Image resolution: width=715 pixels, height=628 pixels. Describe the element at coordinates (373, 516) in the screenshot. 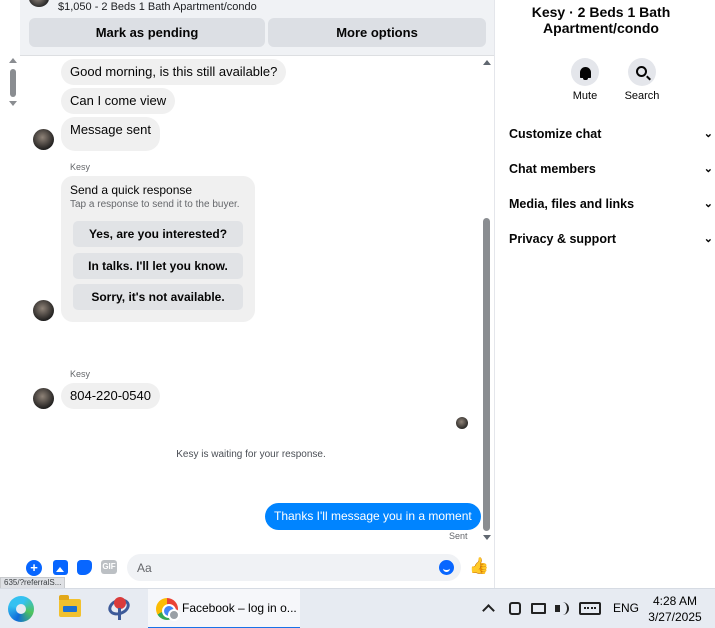

I see `outgoing-message: Thanks I'll message you in a moment` at that location.